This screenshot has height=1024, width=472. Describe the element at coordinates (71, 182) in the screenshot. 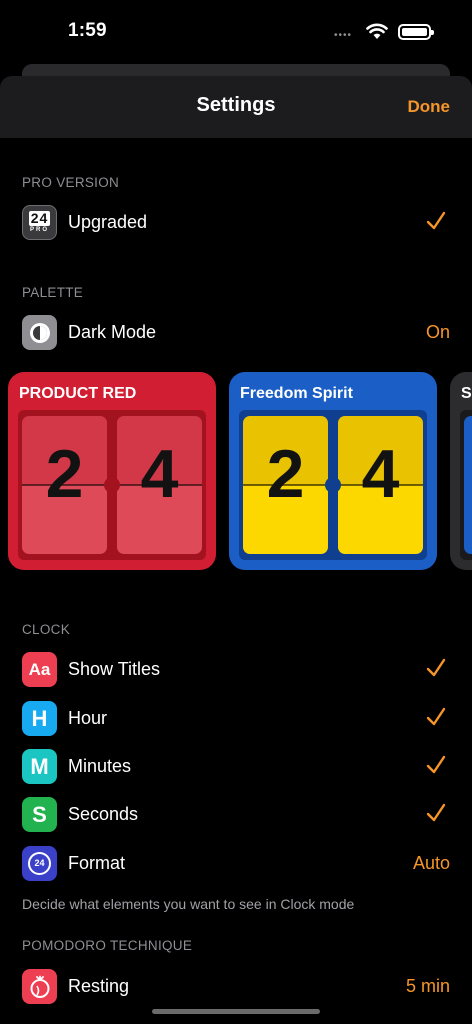

I see `section-header-pro: PRO VERSION` at that location.